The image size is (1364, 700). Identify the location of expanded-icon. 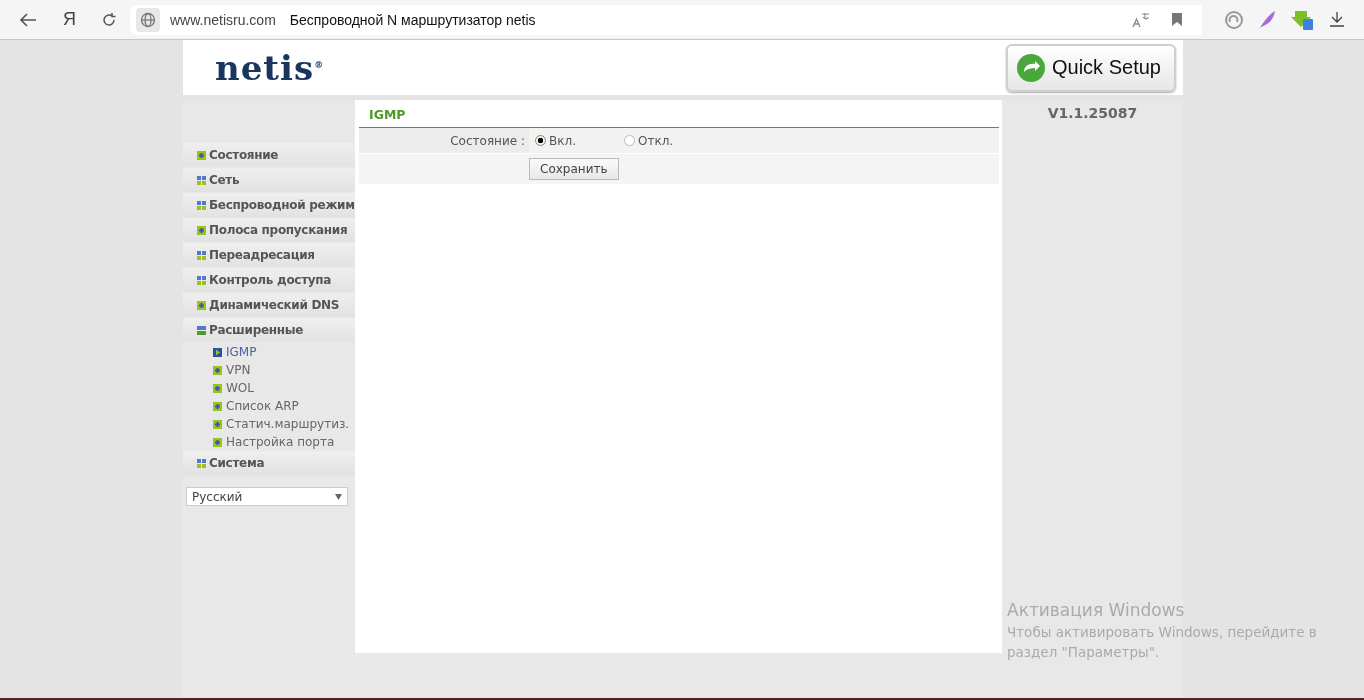
(201, 330).